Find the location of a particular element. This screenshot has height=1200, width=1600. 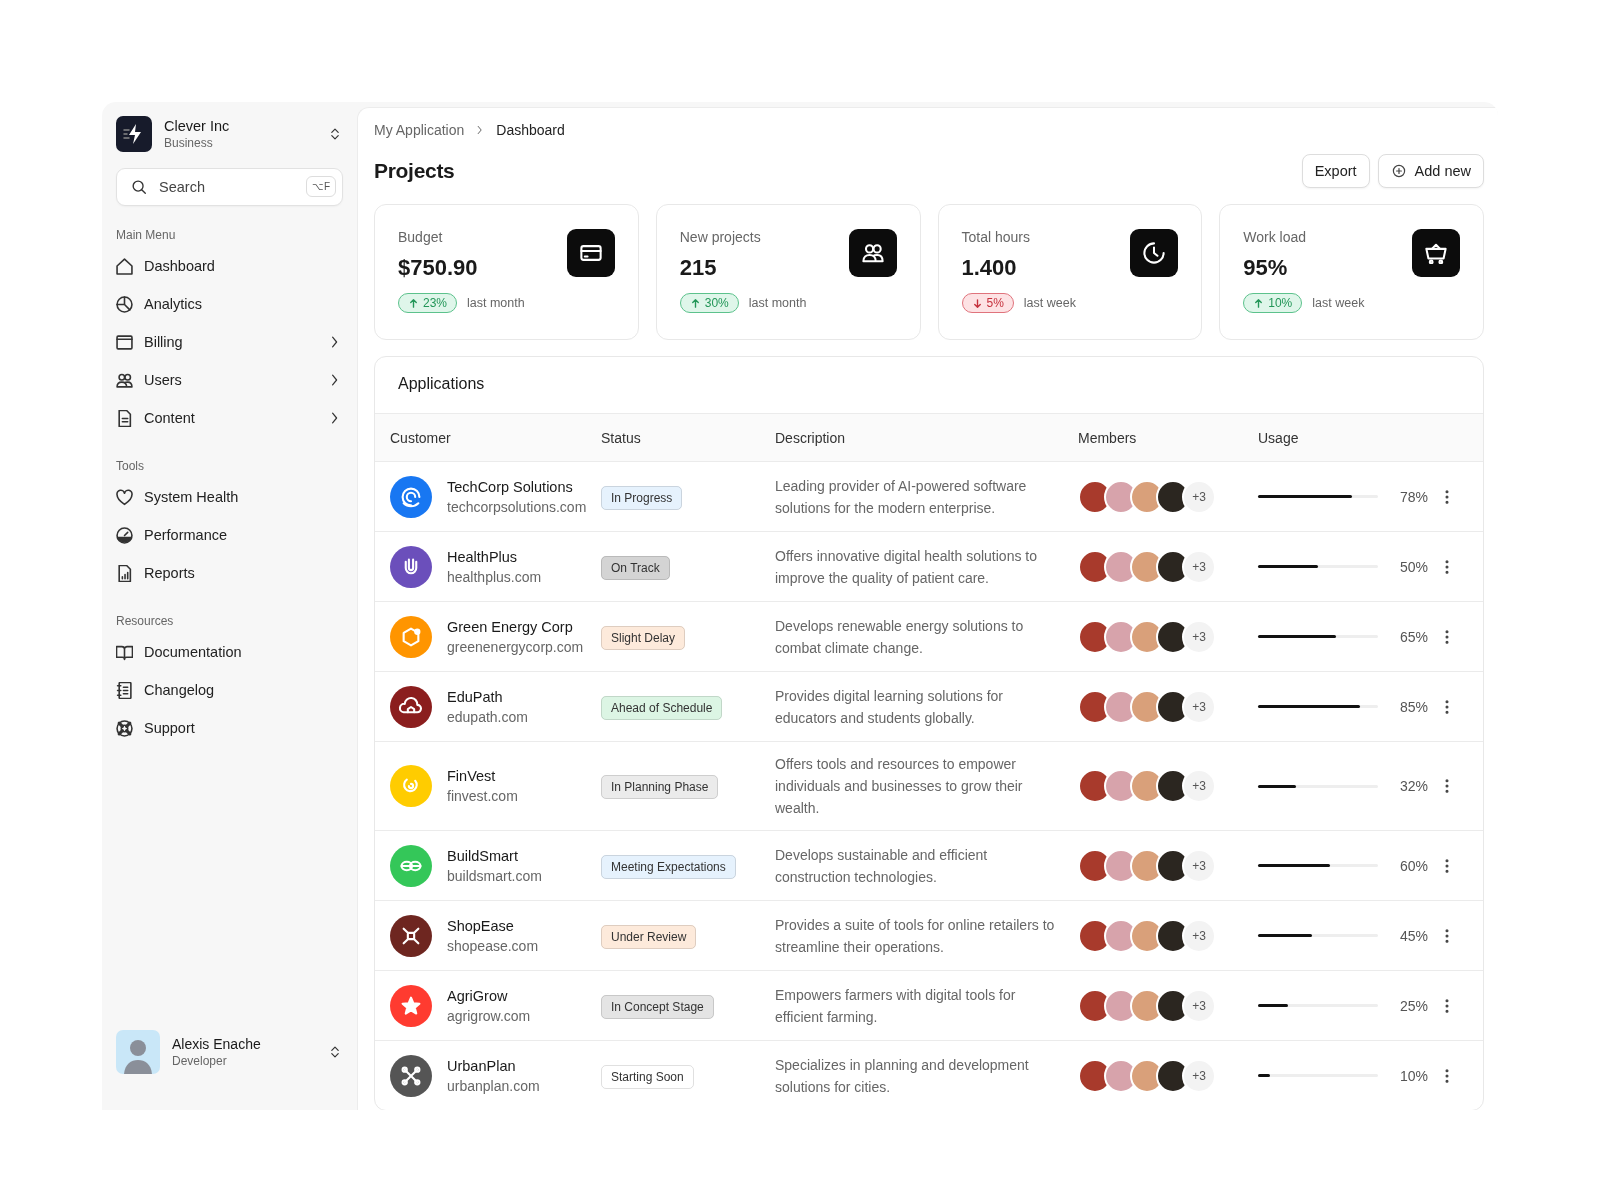

trend-value: 23% is located at coordinates (435, 303).